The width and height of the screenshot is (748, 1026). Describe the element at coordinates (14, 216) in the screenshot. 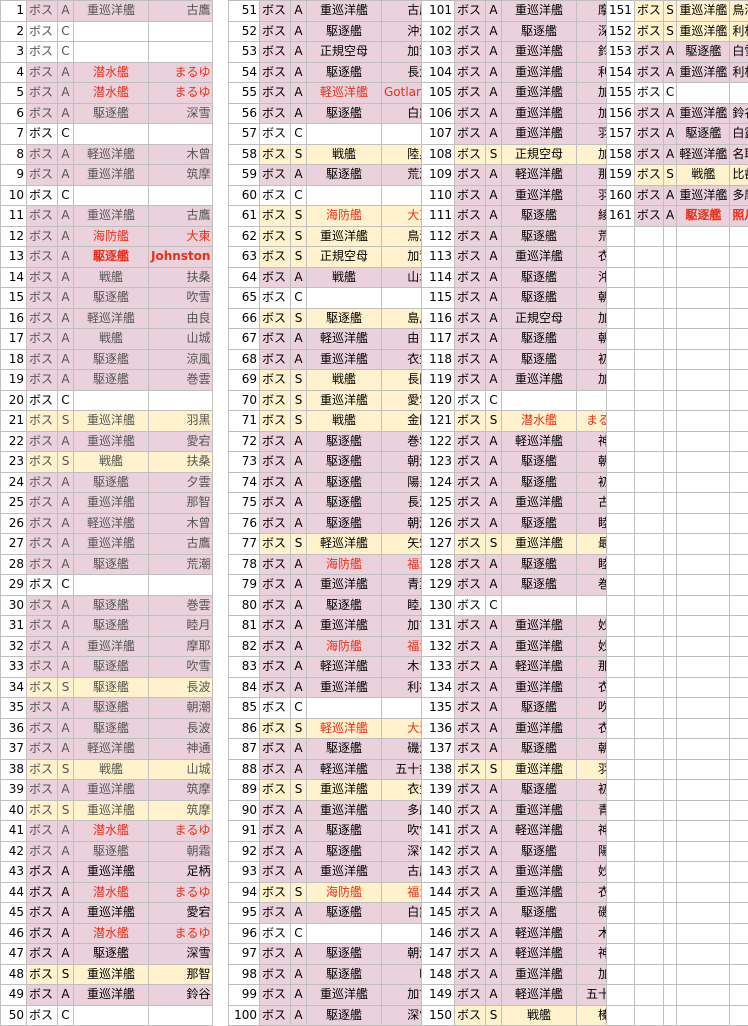

I see `row-number: 11` at that location.